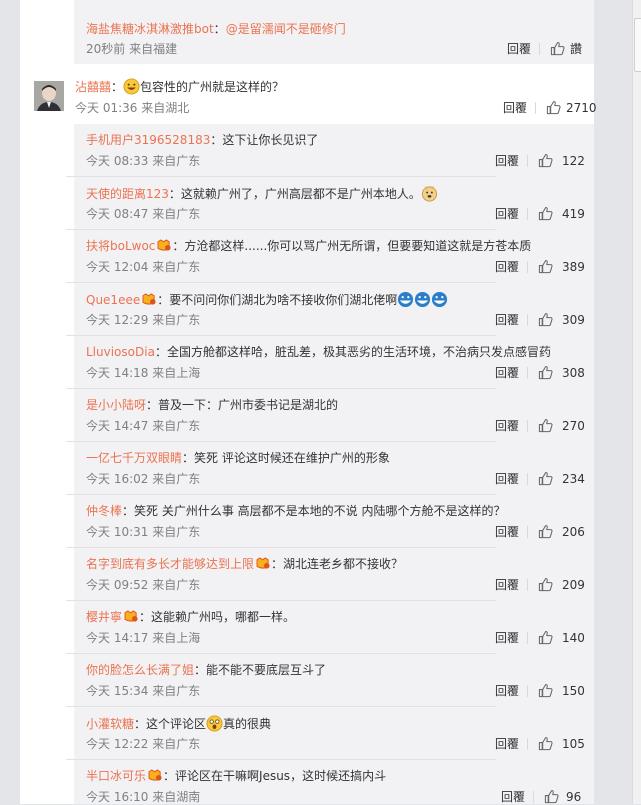 This screenshot has height=805, width=641. I want to click on reply-username: 小灌软糖, so click(110, 724).